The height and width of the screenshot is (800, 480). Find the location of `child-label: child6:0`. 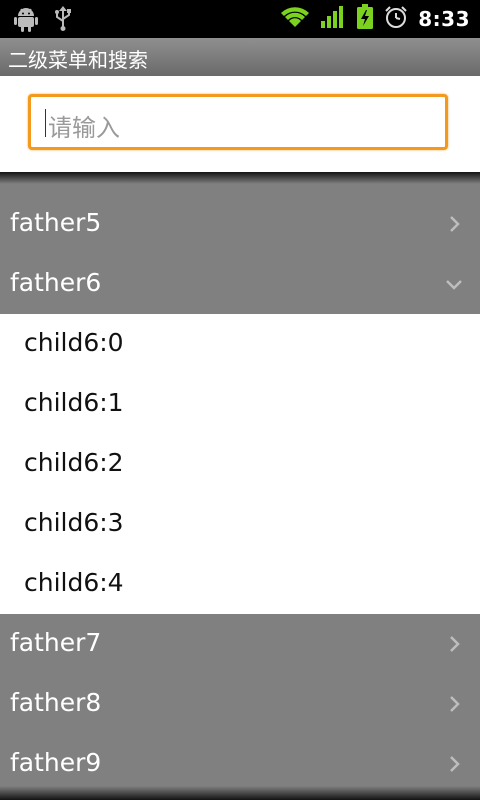

child-label: child6:0 is located at coordinates (74, 342).